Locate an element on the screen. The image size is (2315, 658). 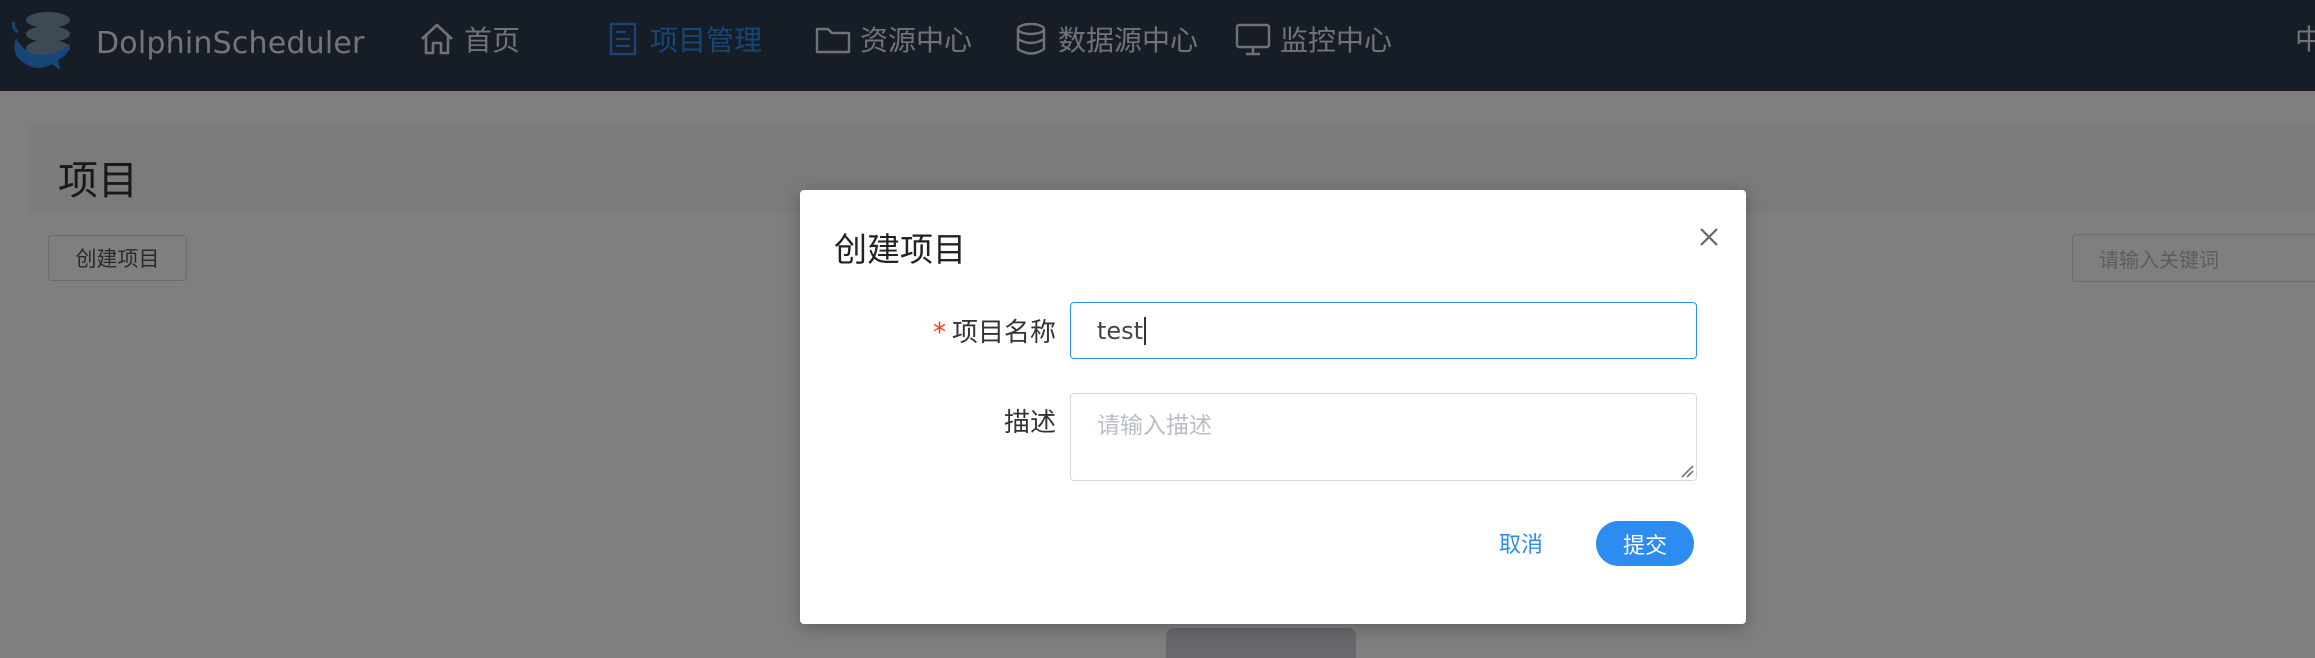
project-name-label: * 项目名称 is located at coordinates (994, 330).